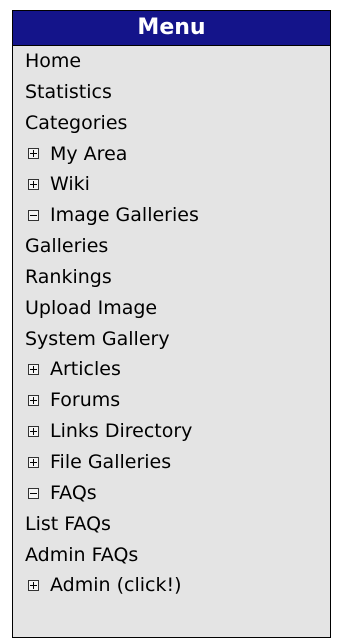 The width and height of the screenshot is (346, 643). I want to click on menu-item-label: Links Directory, so click(121, 431).